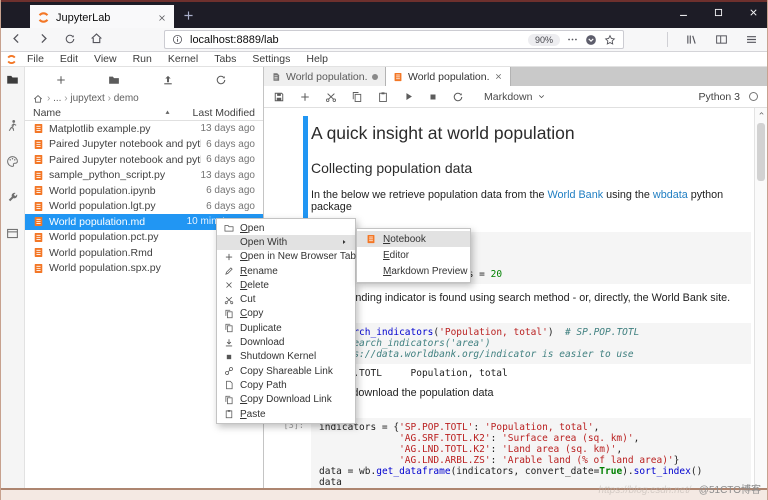  I want to click on column-header-name: Name, so click(98, 113).